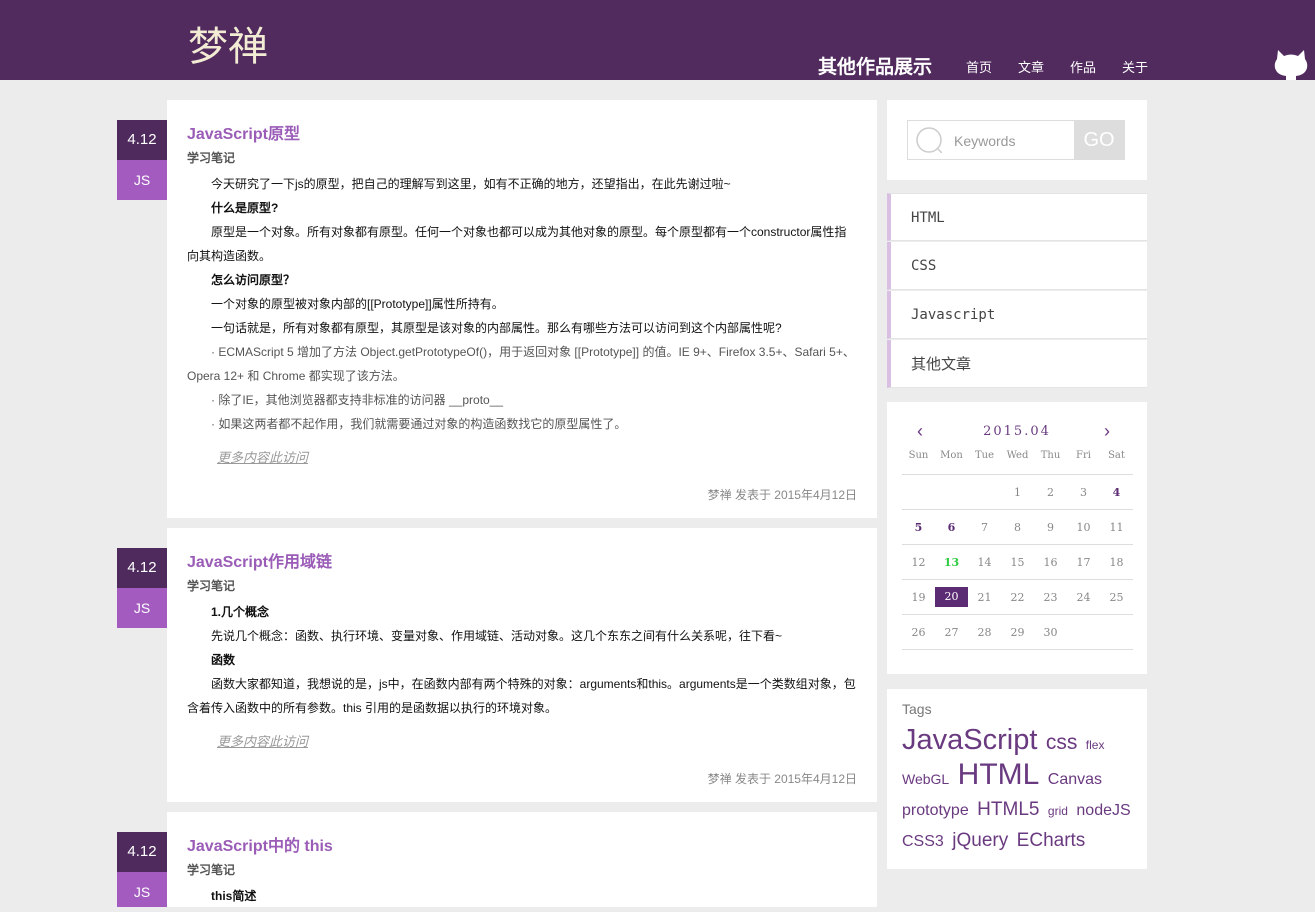  I want to click on calendar-day: 14, so click(984, 562).